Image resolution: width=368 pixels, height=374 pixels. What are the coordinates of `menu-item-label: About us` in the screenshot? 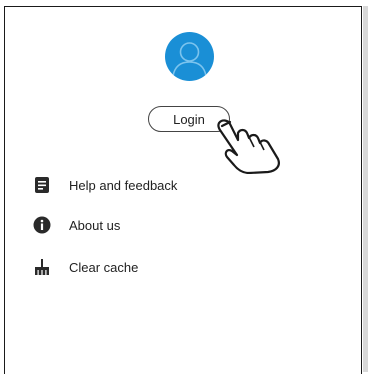 It's located at (95, 225).